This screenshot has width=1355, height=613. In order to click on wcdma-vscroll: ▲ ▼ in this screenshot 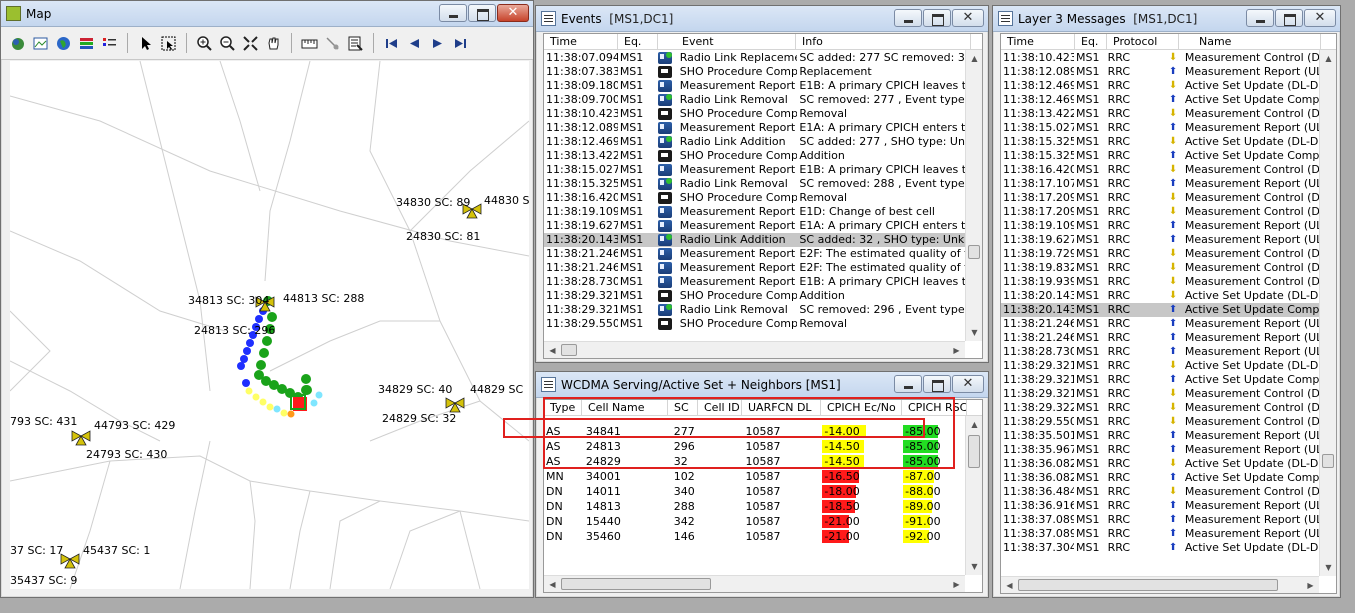, I will do `click(973, 495)`.